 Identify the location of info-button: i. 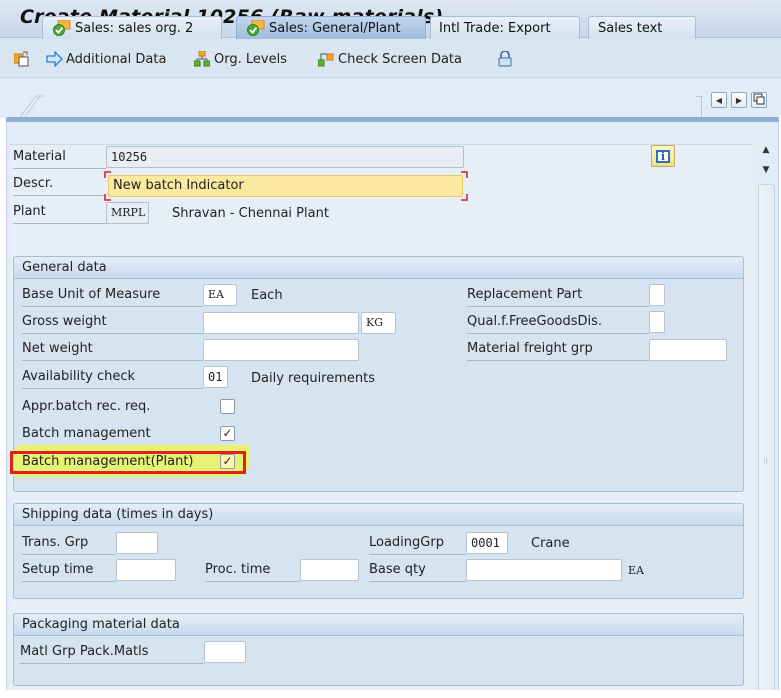
(663, 156).